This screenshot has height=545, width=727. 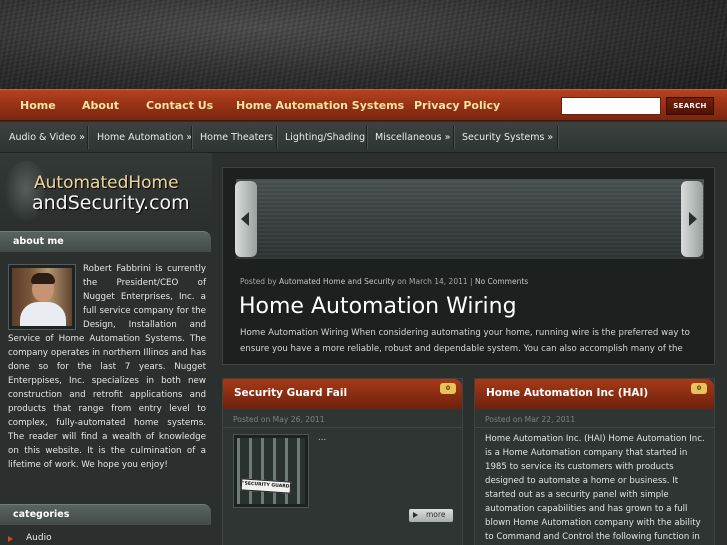 I want to click on nav-home: Home, so click(x=38, y=105).